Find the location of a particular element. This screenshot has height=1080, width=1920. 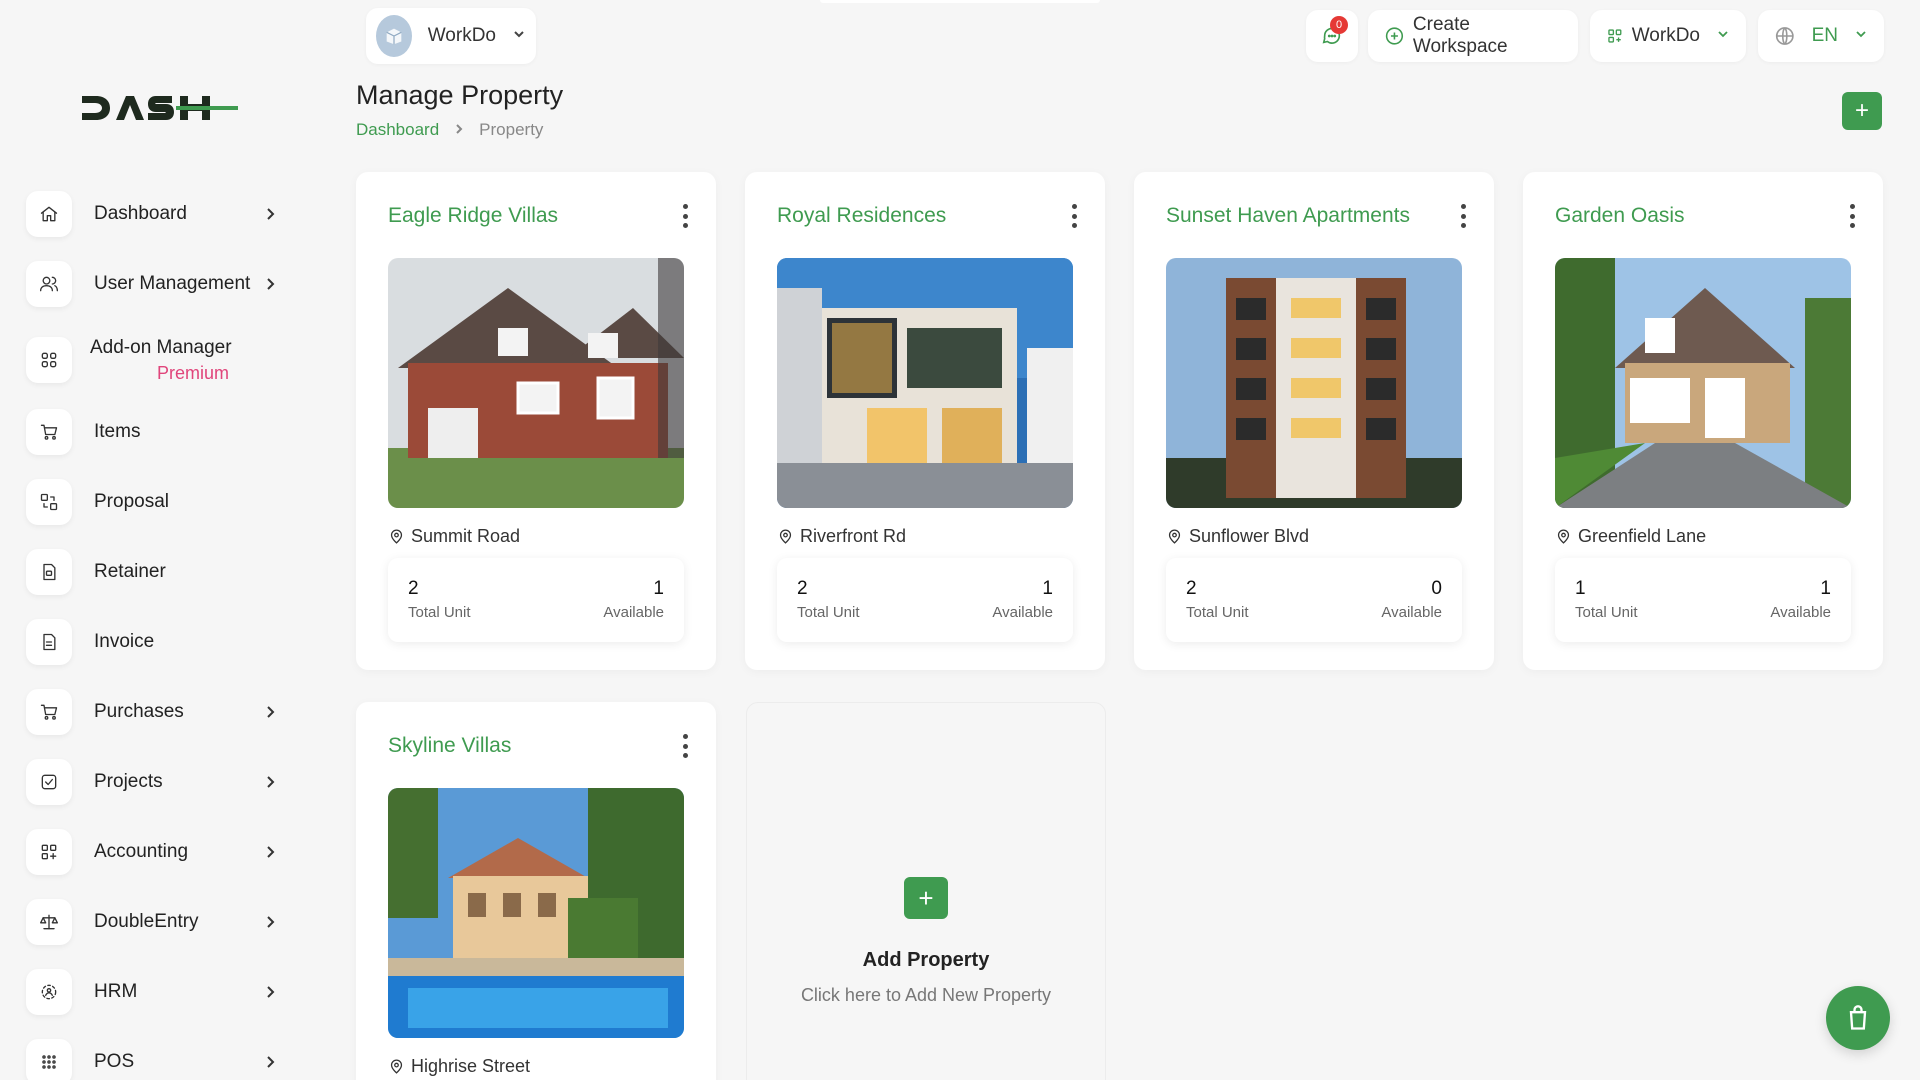

workspace-menu-label: WorkDo is located at coordinates (1665, 35).